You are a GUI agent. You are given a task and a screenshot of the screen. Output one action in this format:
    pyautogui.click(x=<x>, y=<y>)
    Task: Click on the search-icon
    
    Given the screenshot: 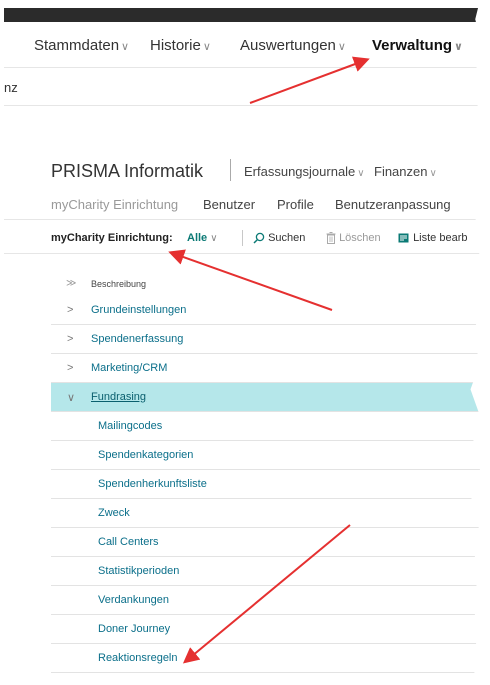 What is the action you would take?
    pyautogui.click(x=259, y=238)
    